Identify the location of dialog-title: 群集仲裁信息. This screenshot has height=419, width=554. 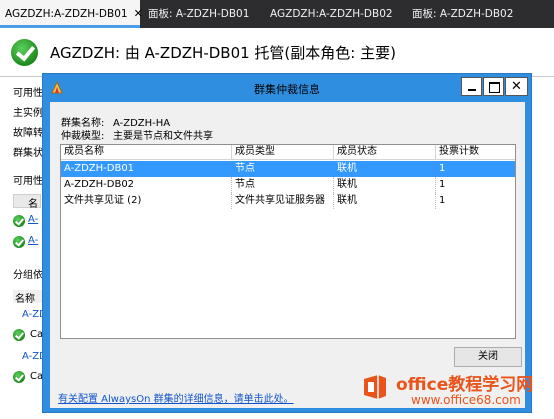
(287, 89).